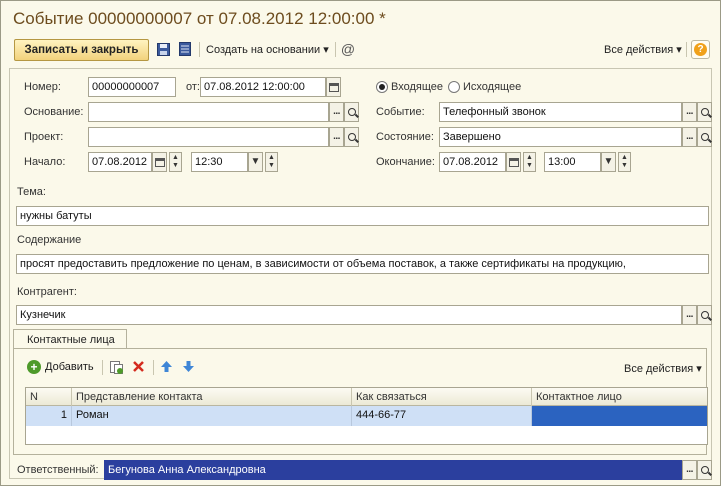 The height and width of the screenshot is (486, 721). I want to click on basis-open-button, so click(351, 112).